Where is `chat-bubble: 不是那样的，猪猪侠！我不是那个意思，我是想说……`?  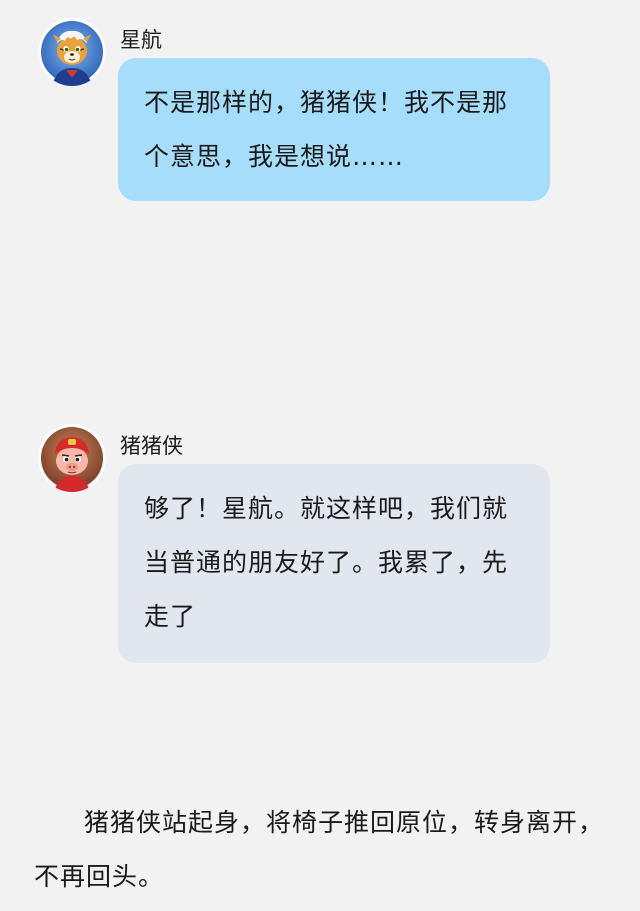 chat-bubble: 不是那样的，猪猪侠！我不是那个意思，我是想说…… is located at coordinates (334, 129).